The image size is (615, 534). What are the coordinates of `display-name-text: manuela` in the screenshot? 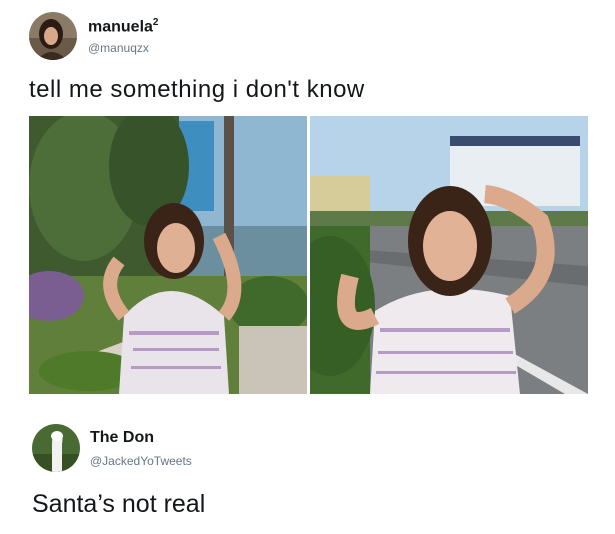 It's located at (120, 27).